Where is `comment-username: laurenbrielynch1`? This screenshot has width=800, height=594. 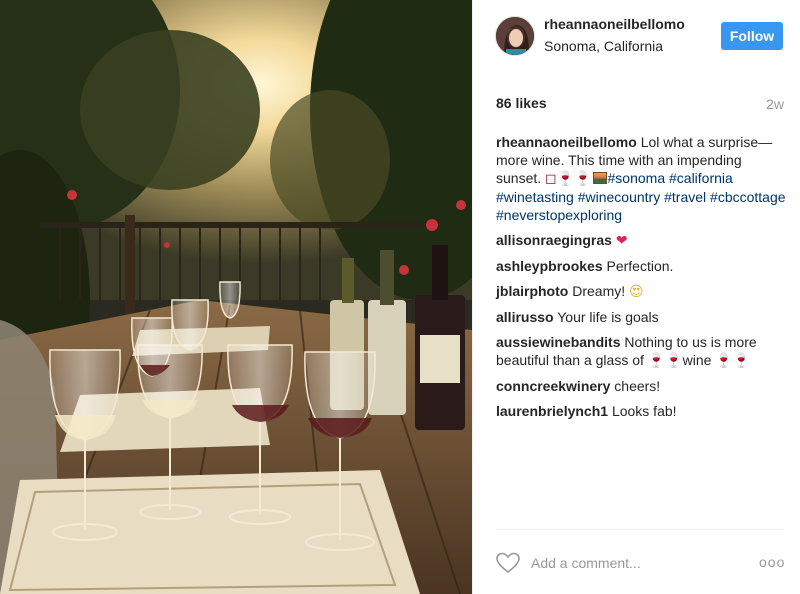
comment-username: laurenbrielynch1 is located at coordinates (552, 411).